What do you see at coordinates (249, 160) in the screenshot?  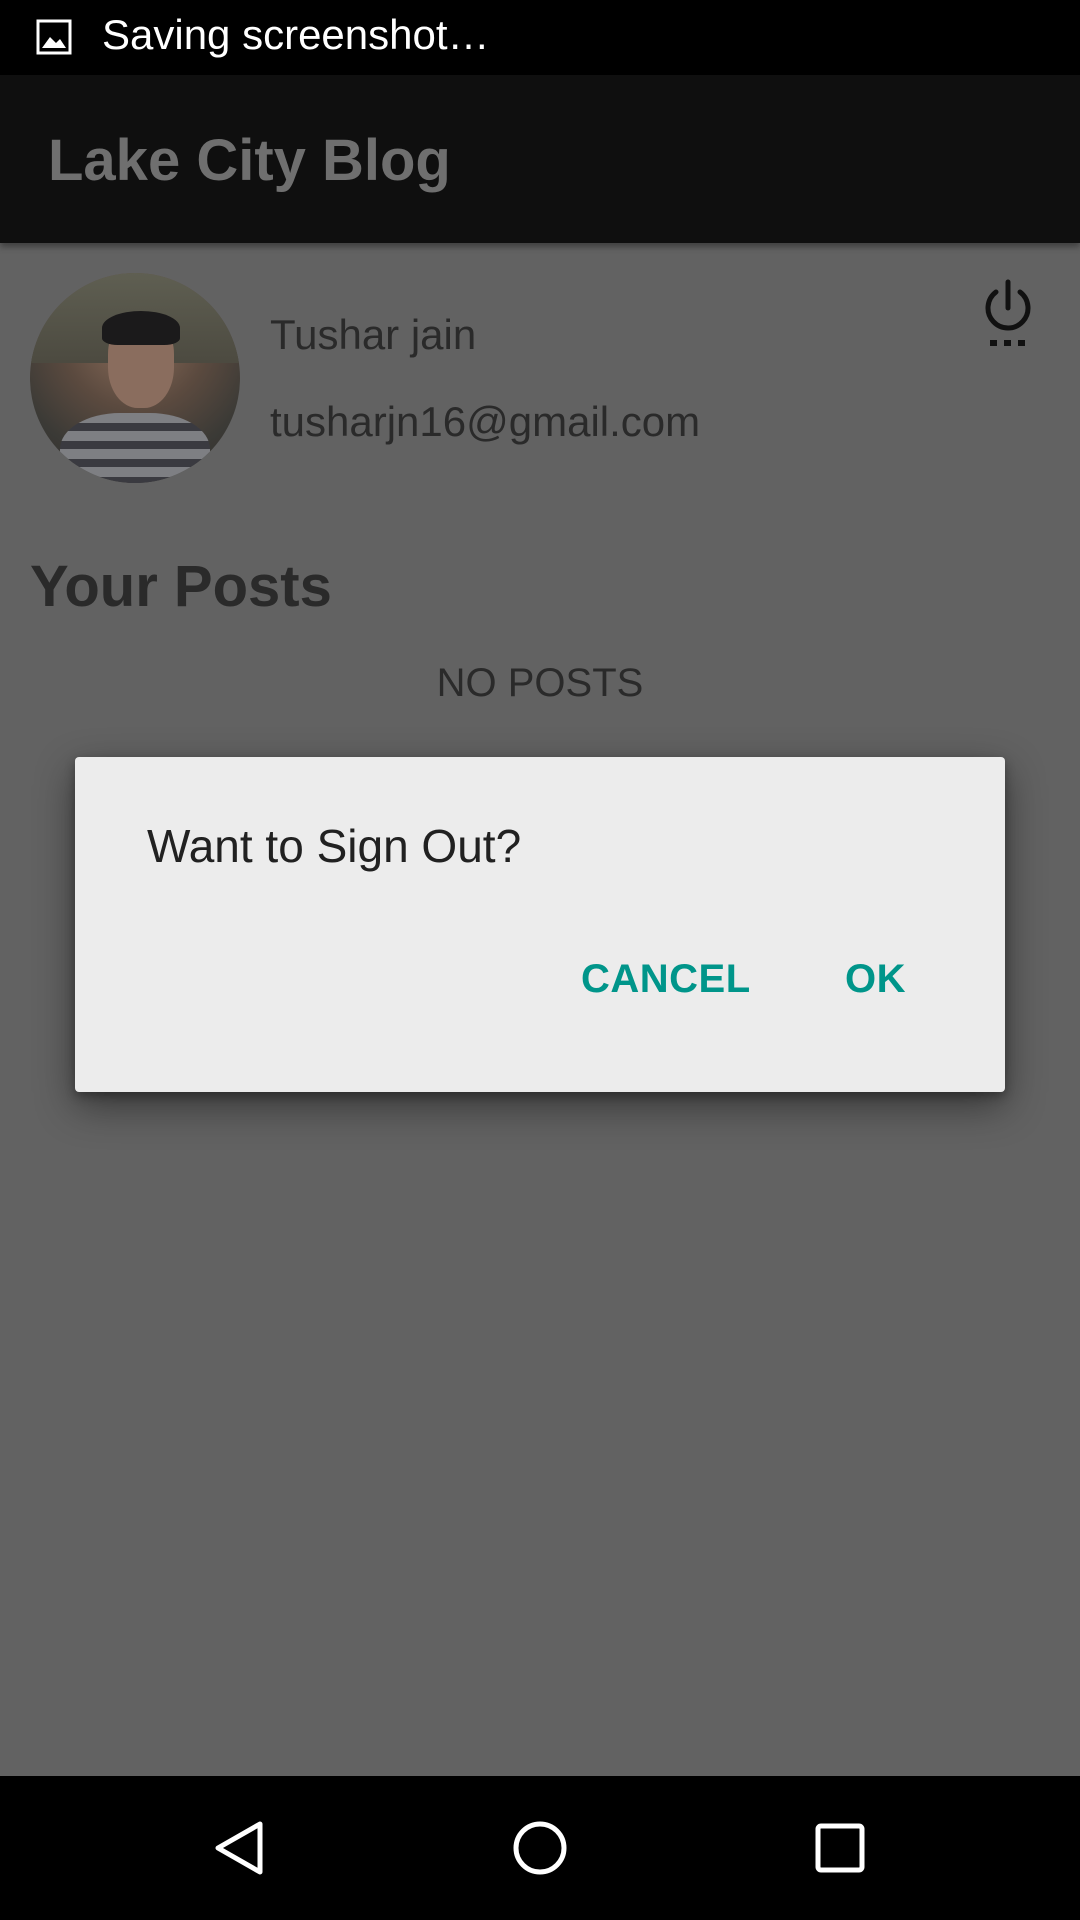 I see `app-title: Lake City Blog` at bounding box center [249, 160].